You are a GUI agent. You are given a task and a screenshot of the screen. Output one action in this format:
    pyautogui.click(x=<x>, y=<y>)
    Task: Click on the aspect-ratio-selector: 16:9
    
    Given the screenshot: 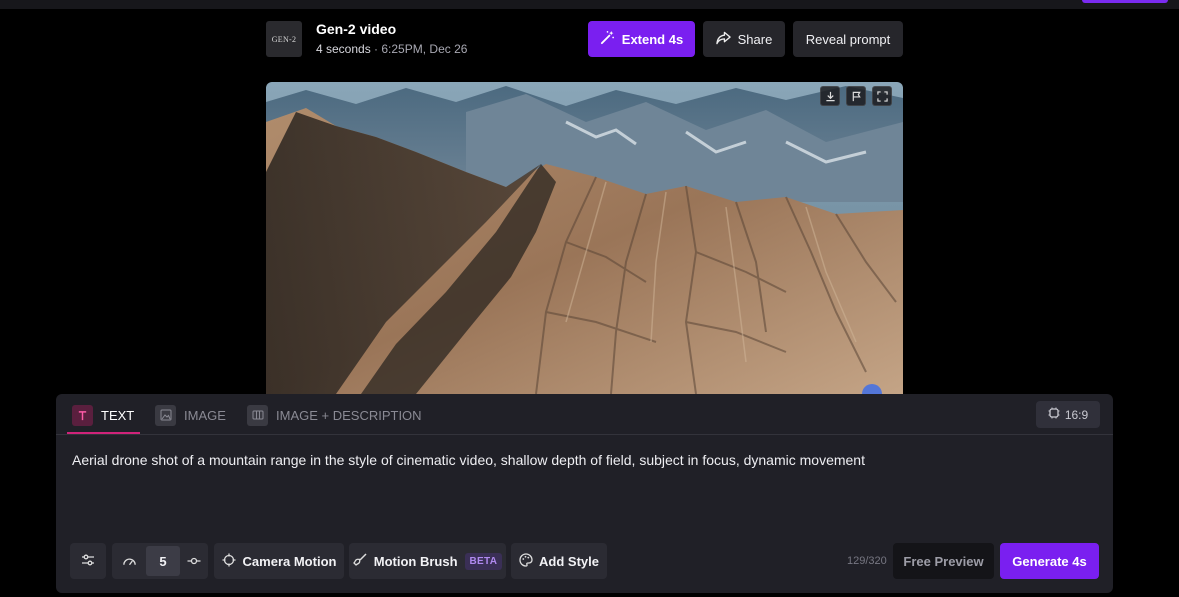 What is the action you would take?
    pyautogui.click(x=1068, y=414)
    